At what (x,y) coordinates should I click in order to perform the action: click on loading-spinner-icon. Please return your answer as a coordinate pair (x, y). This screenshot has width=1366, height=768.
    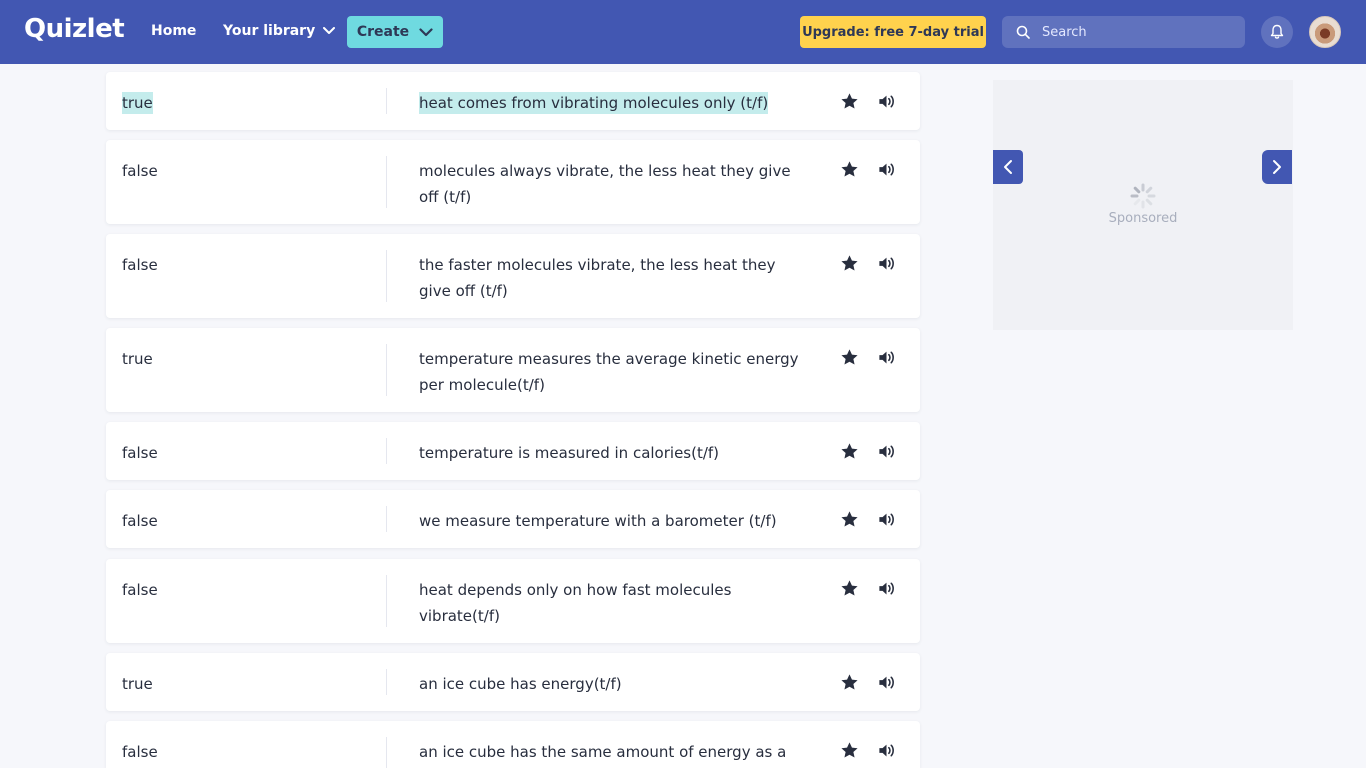
    Looking at the image, I should click on (1143, 196).